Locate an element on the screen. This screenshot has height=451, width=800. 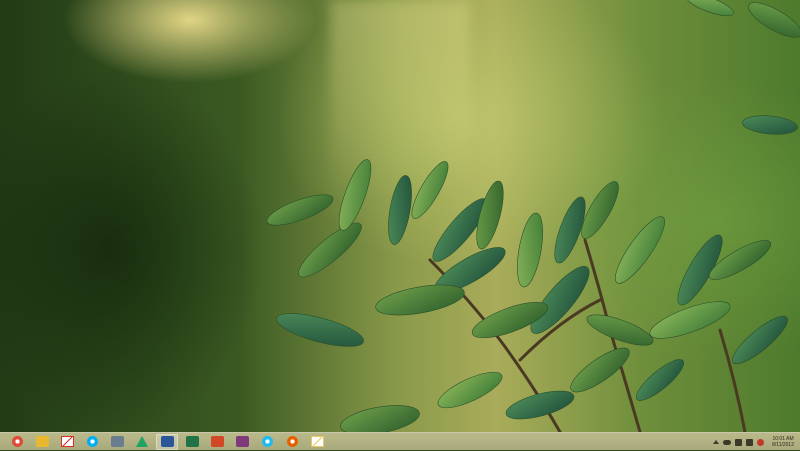
show-hidden-icons-chevron is located at coordinates (716, 442).